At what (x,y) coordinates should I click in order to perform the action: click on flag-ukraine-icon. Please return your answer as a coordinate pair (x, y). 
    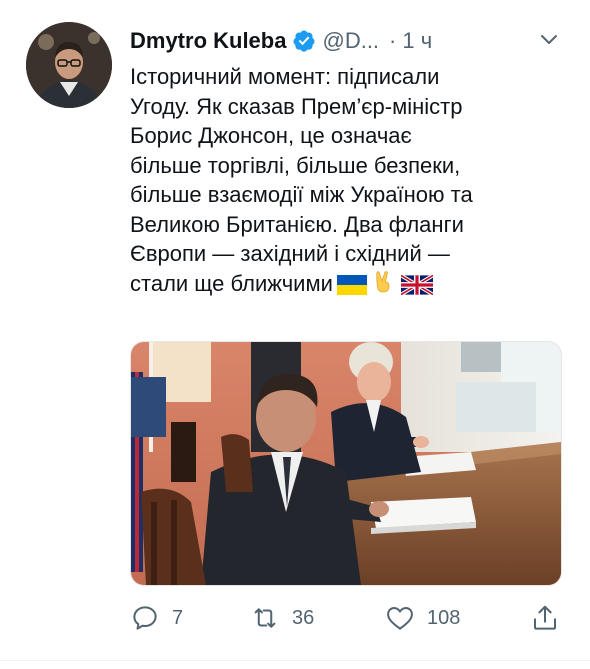
    Looking at the image, I should click on (351, 288).